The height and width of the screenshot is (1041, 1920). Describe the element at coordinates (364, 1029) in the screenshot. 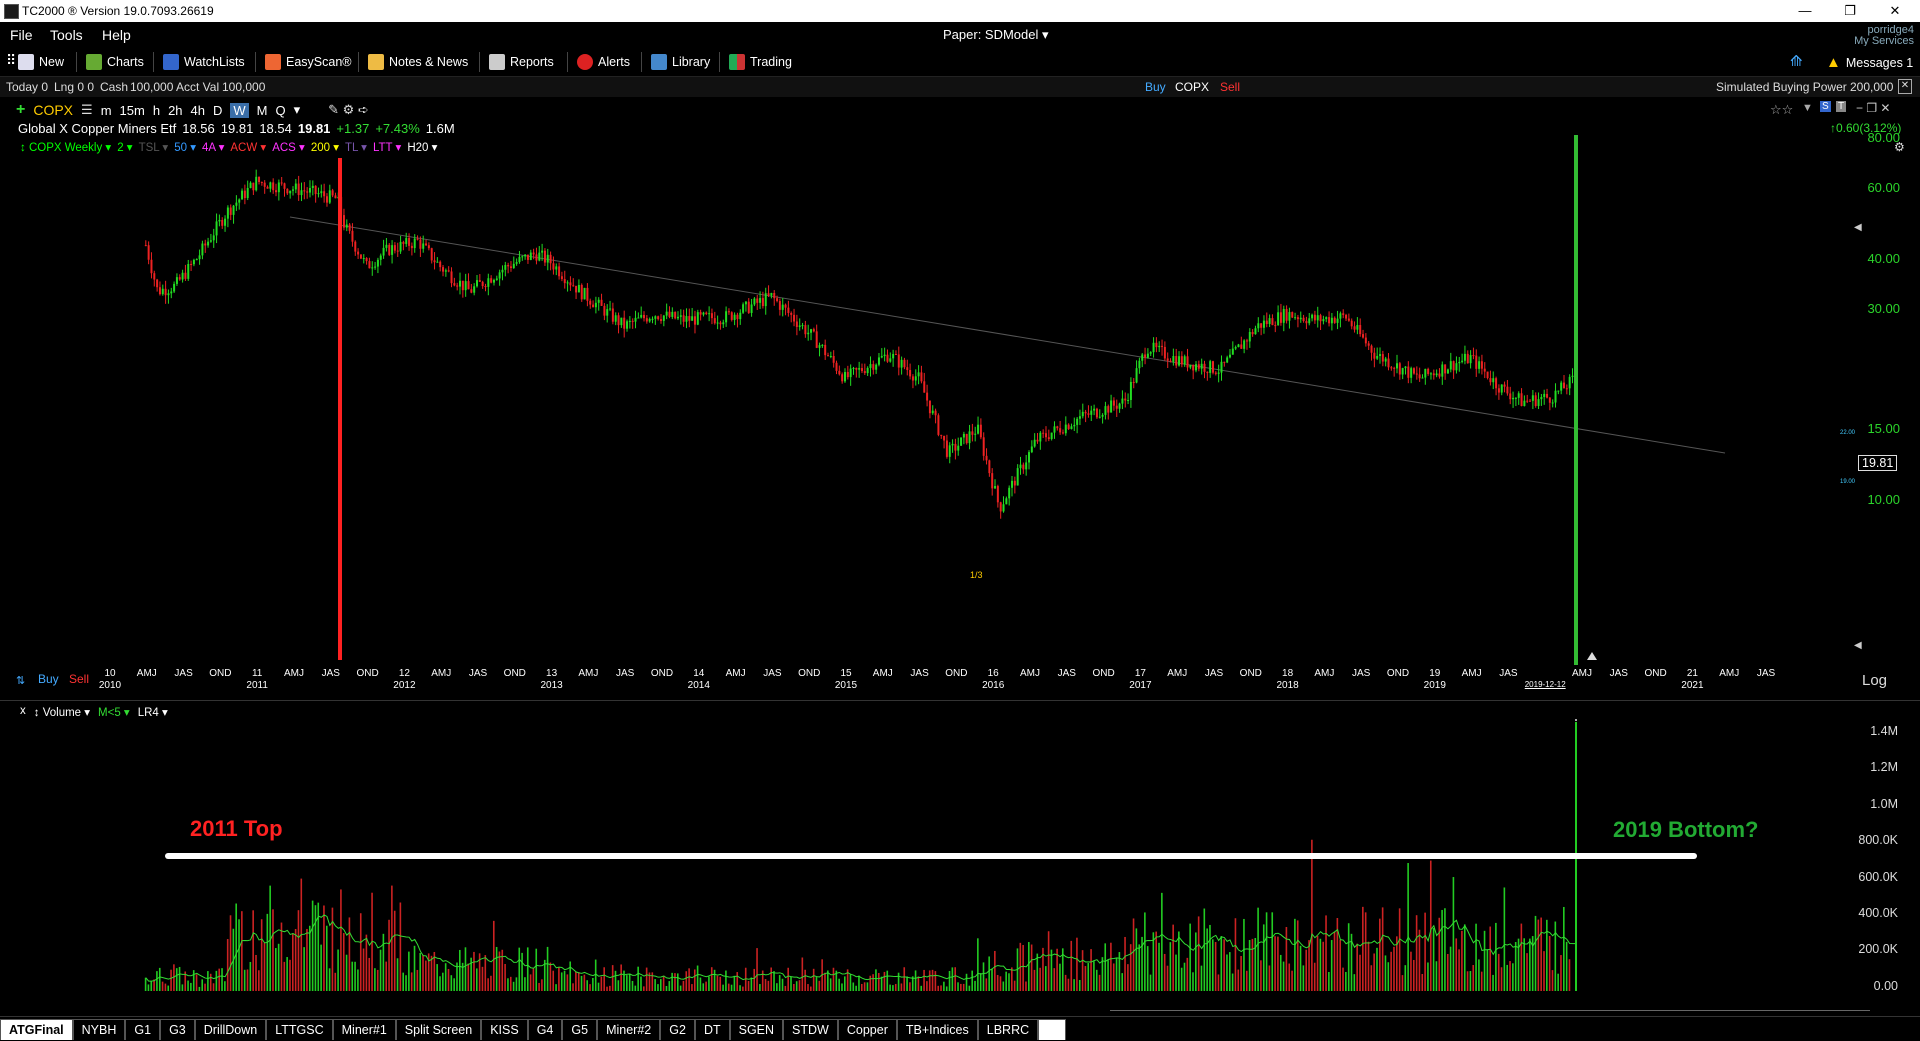

I see `layout-tab: Miner#1` at that location.